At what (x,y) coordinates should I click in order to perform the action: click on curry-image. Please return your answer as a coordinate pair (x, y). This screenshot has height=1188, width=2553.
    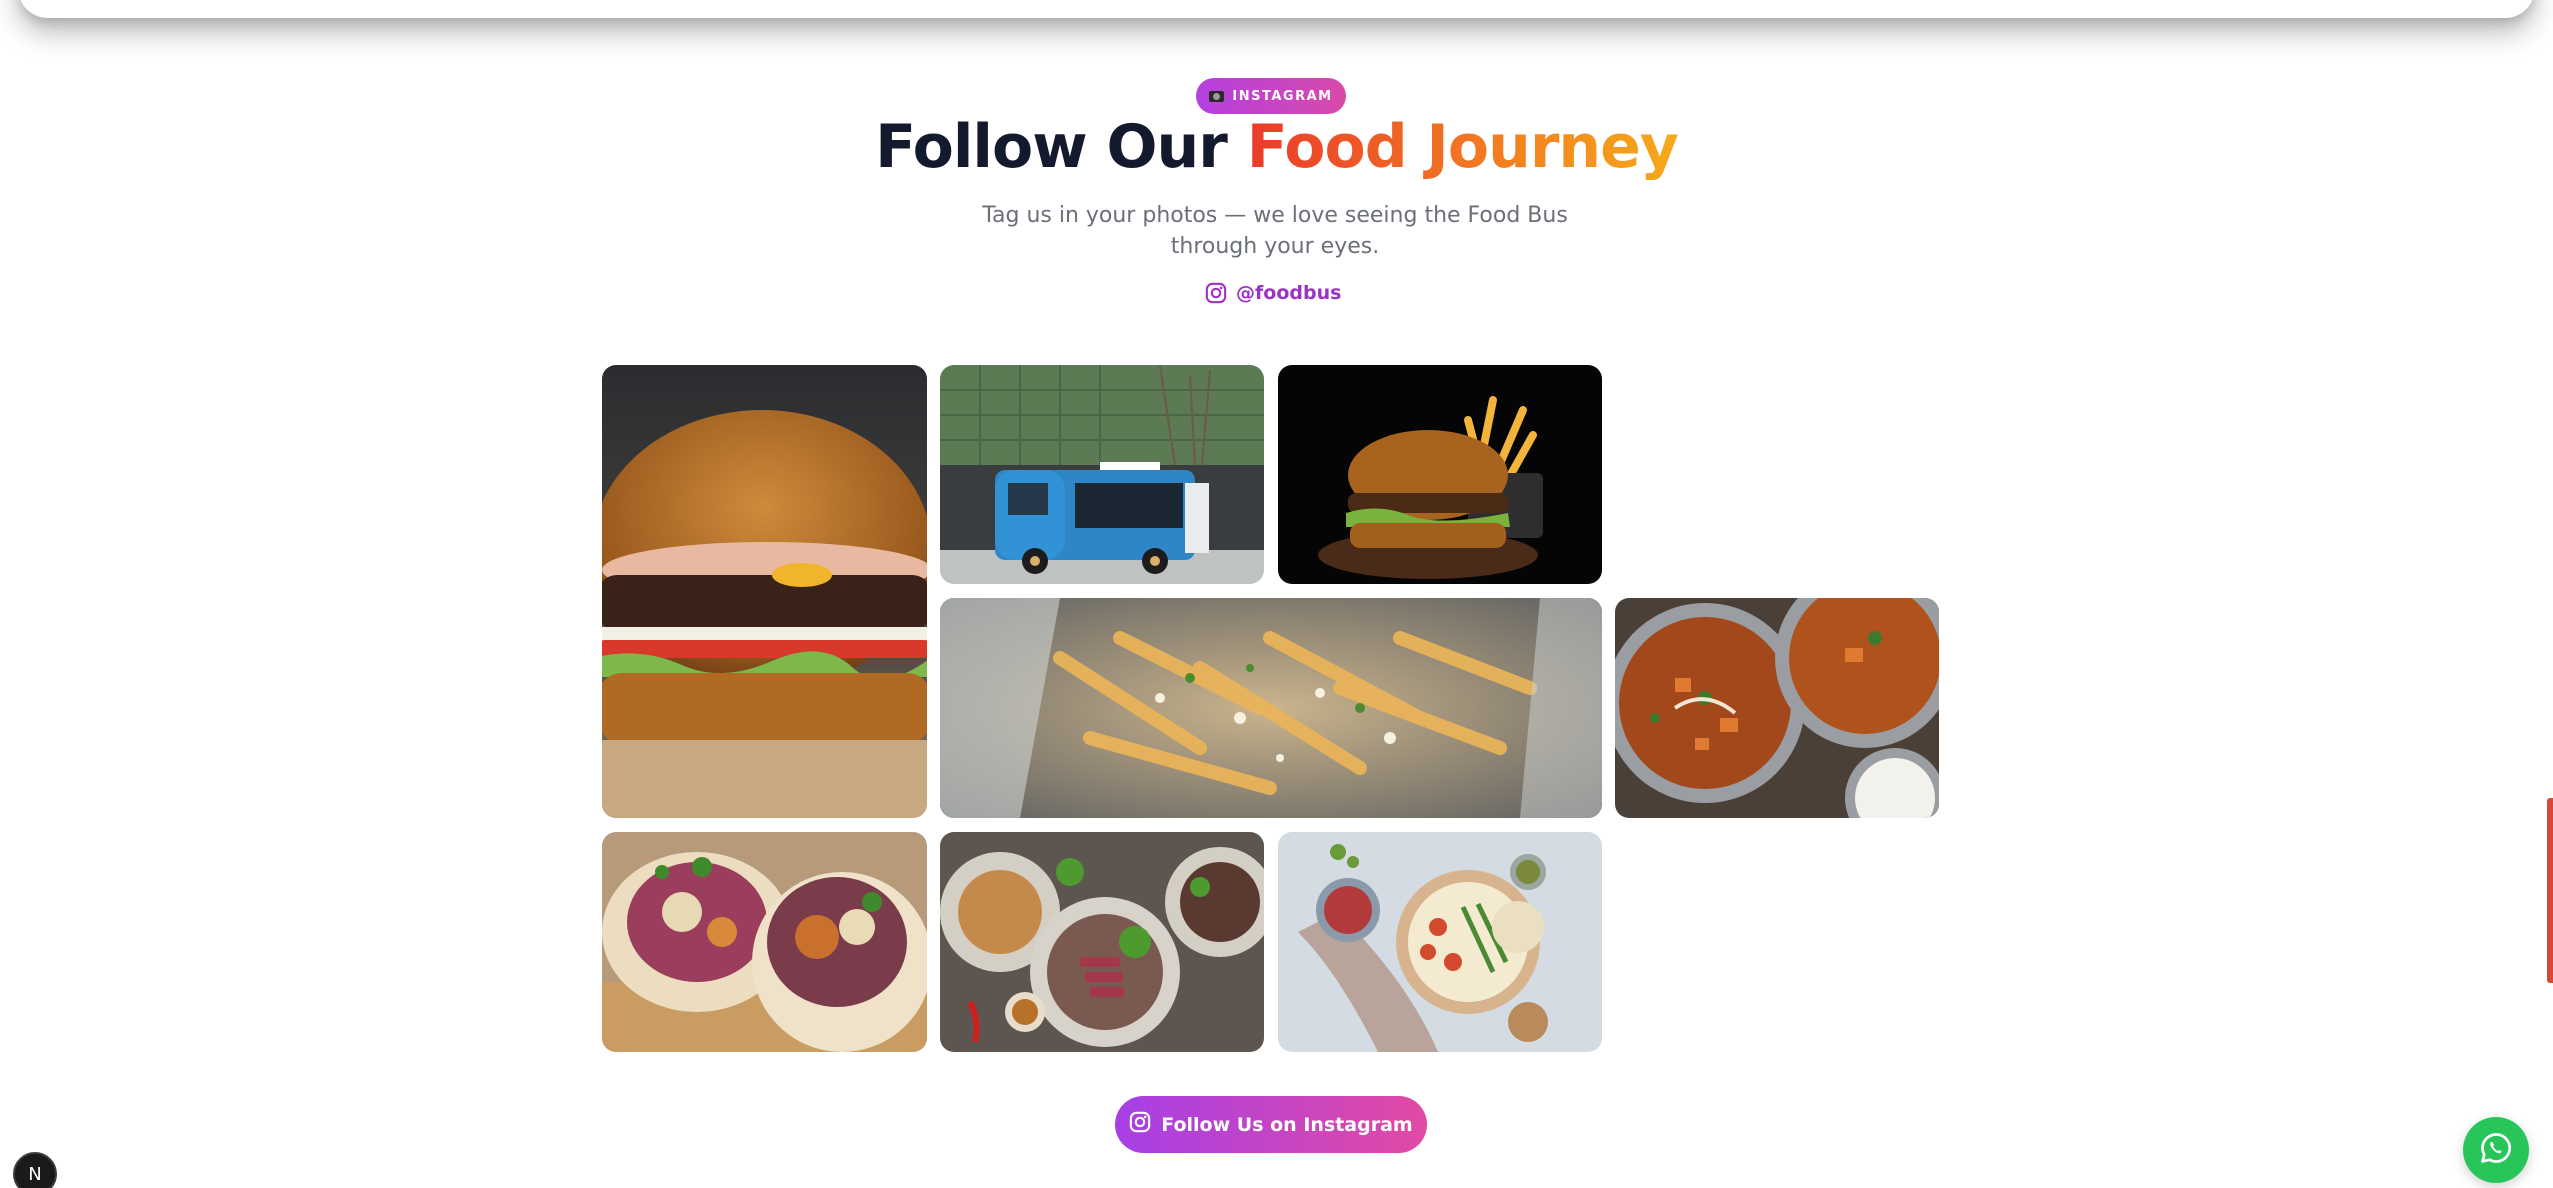
    Looking at the image, I should click on (1777, 708).